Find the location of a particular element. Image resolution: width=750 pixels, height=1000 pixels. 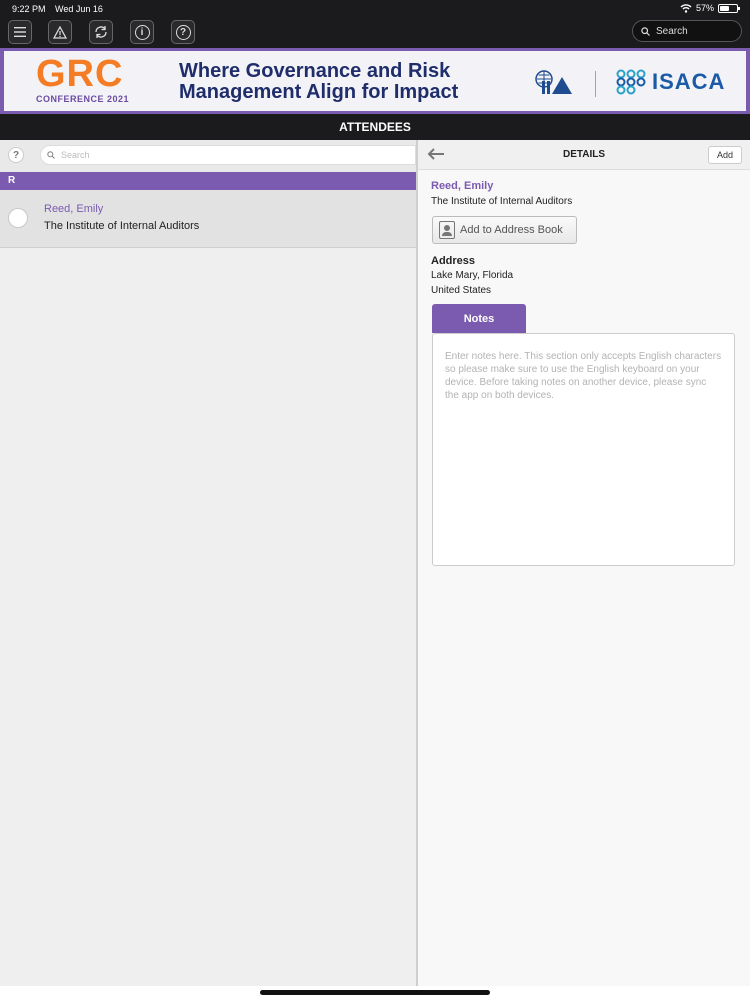

address-line-1: Lake Mary, Florida is located at coordinates (472, 275).